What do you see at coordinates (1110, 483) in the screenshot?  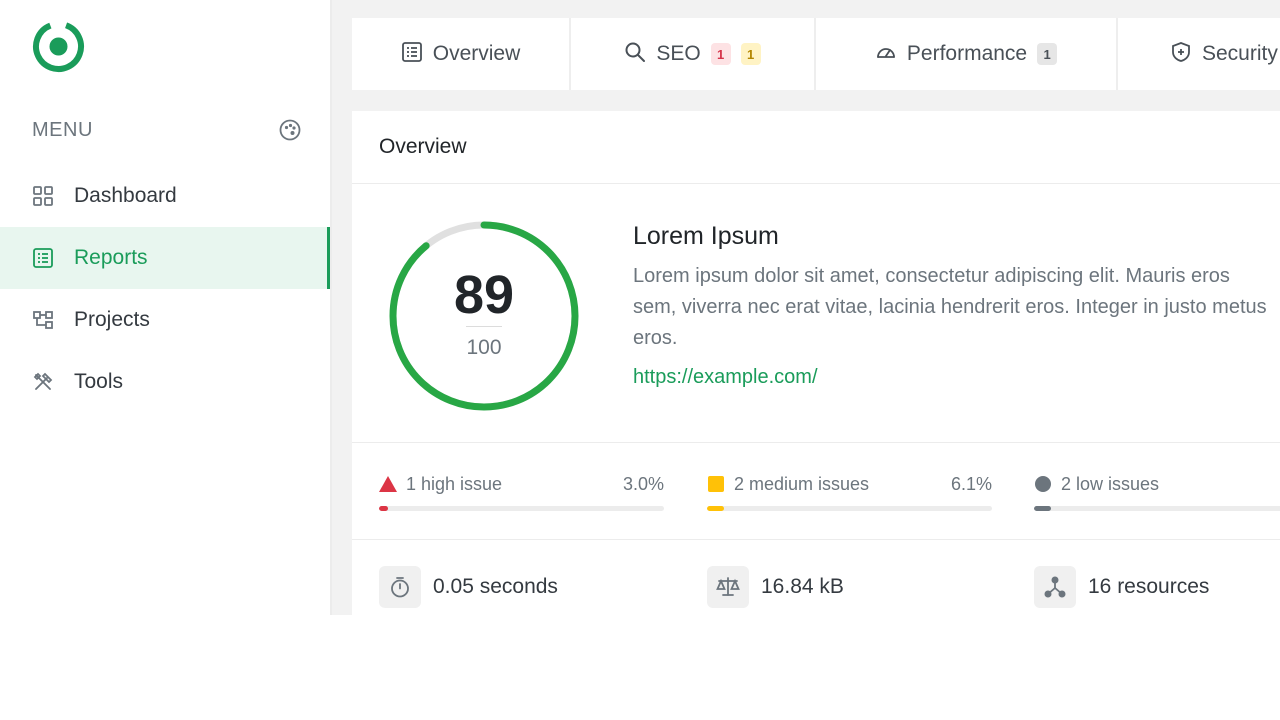 I see `issue-label: 2 low issues` at bounding box center [1110, 483].